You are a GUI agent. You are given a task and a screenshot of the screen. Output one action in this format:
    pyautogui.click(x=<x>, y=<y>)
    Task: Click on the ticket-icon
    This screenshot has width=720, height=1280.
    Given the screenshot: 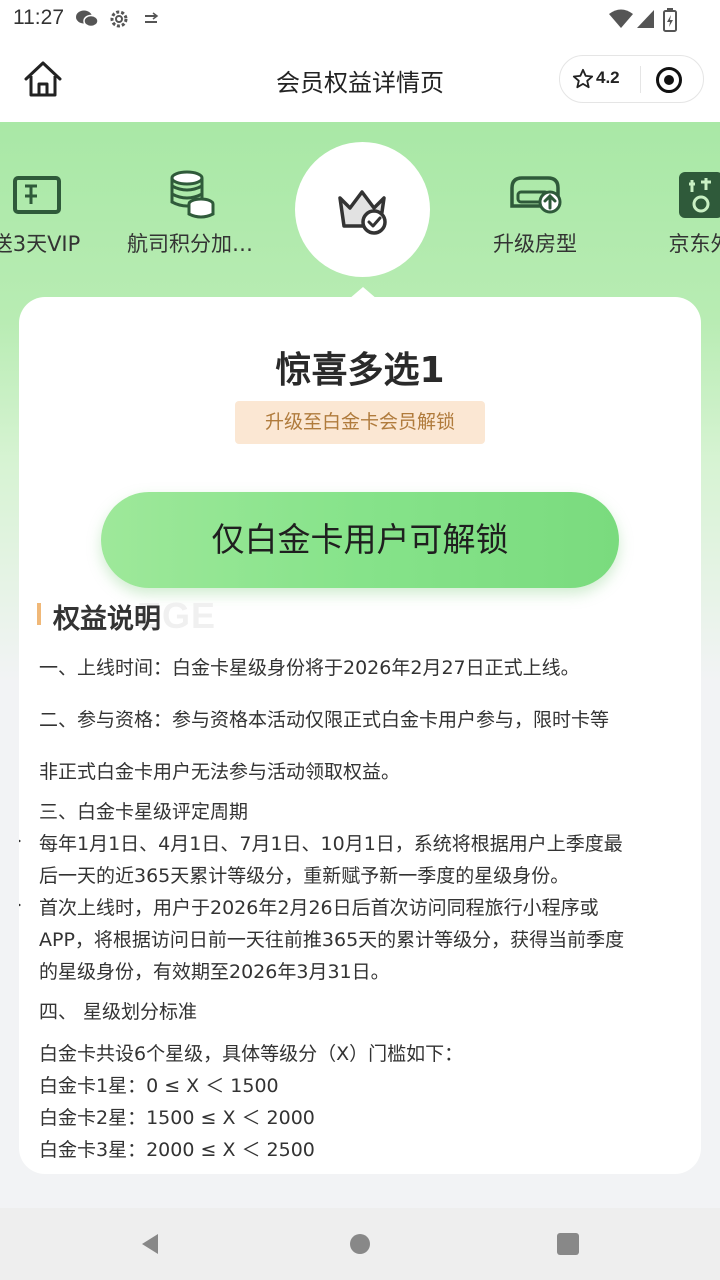 What is the action you would take?
    pyautogui.click(x=37, y=195)
    